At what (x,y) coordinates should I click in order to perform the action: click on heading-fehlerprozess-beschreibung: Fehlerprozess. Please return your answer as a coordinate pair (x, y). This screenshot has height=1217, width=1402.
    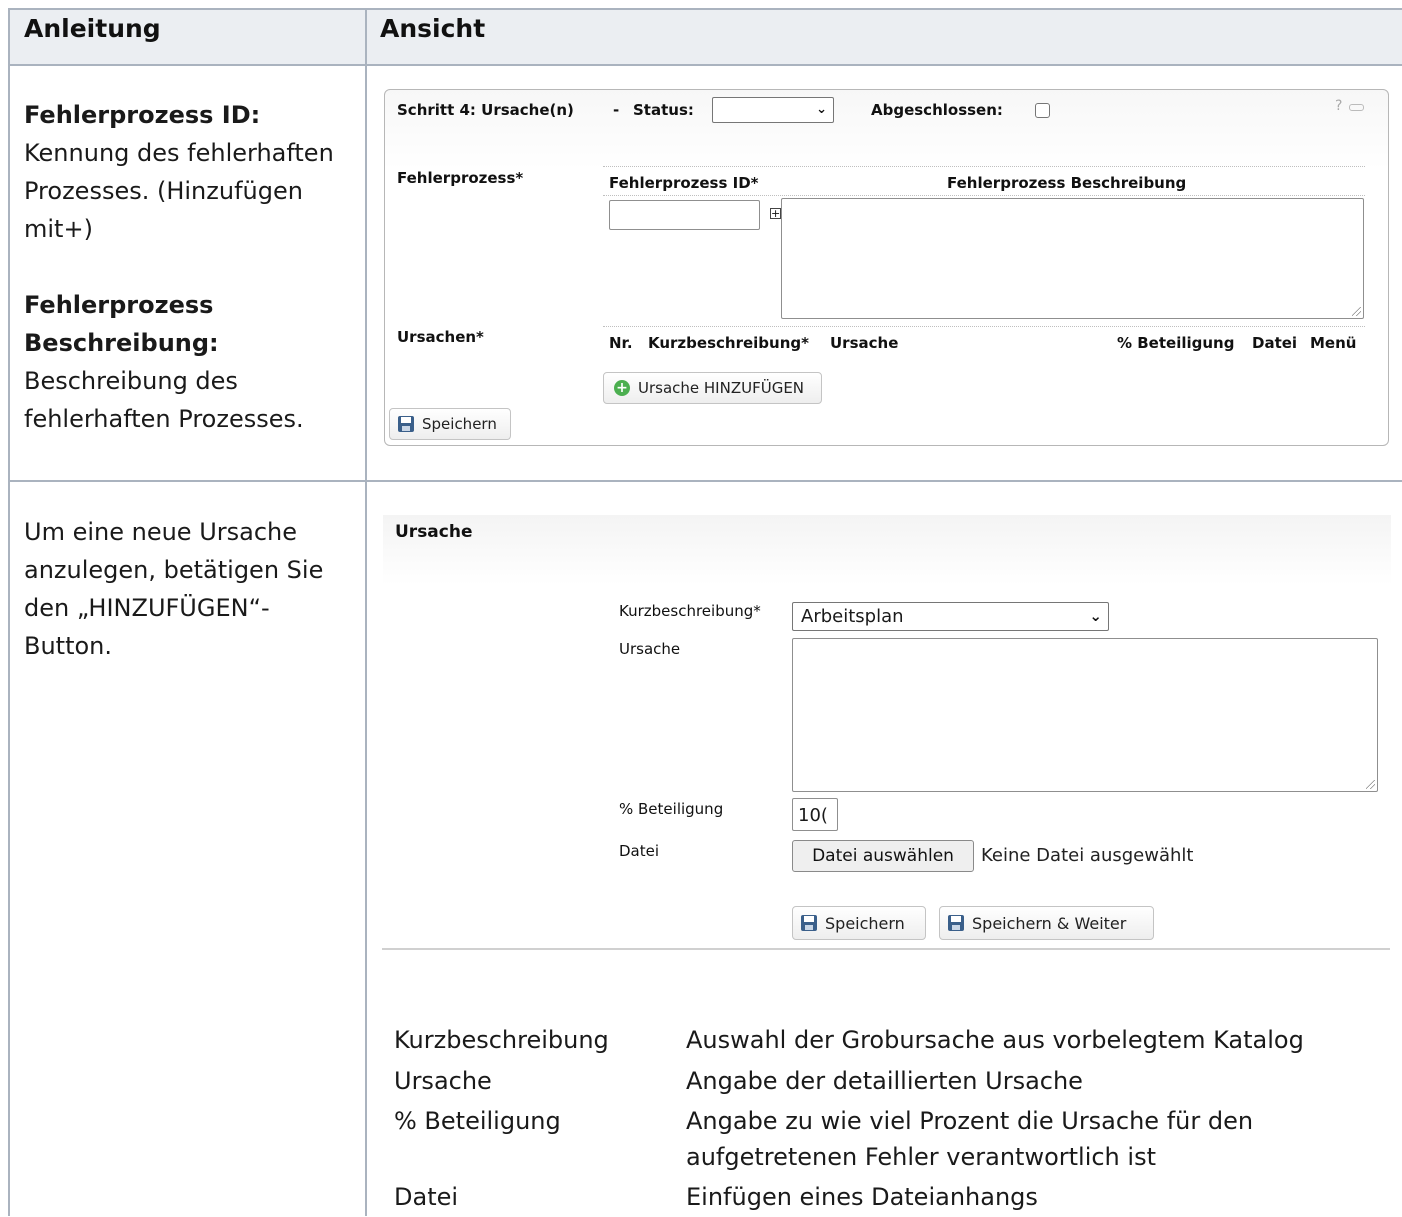
    Looking at the image, I should click on (119, 305).